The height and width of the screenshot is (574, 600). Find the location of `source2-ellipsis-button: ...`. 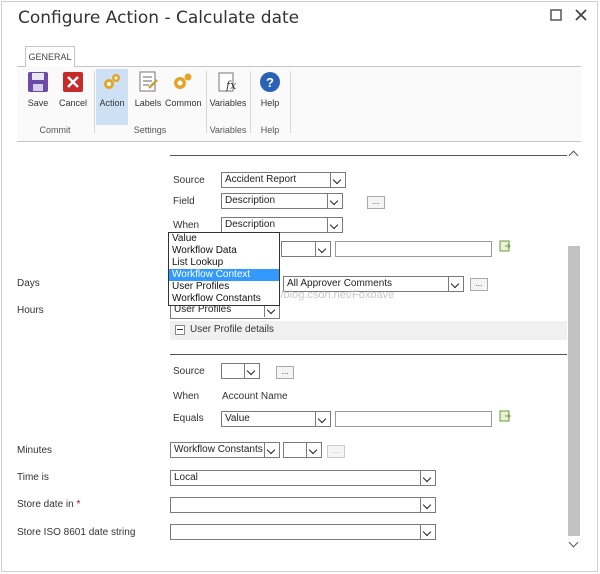

source2-ellipsis-button: ... is located at coordinates (285, 372).